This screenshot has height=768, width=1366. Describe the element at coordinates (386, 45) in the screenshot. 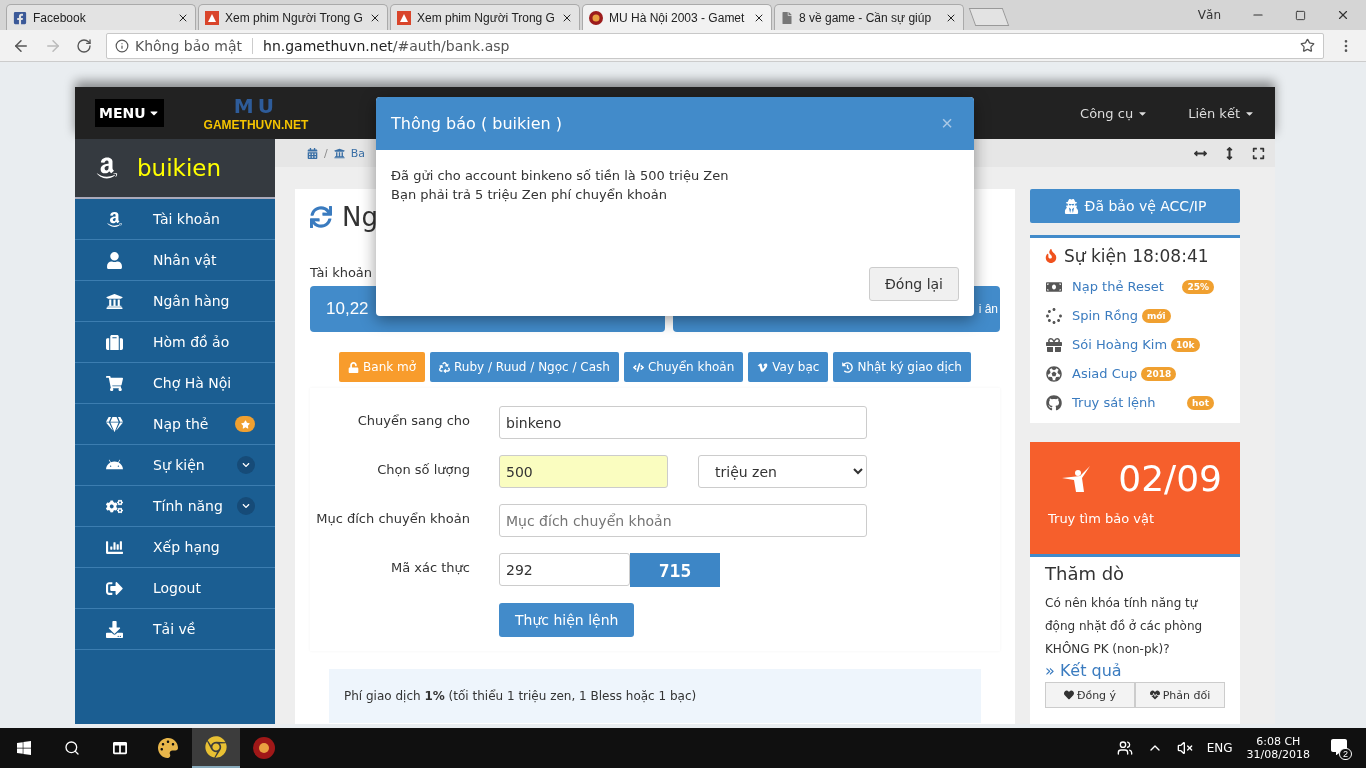

I see `url-text: hn.gamethuvn.net/#auth/bank.asp` at that location.